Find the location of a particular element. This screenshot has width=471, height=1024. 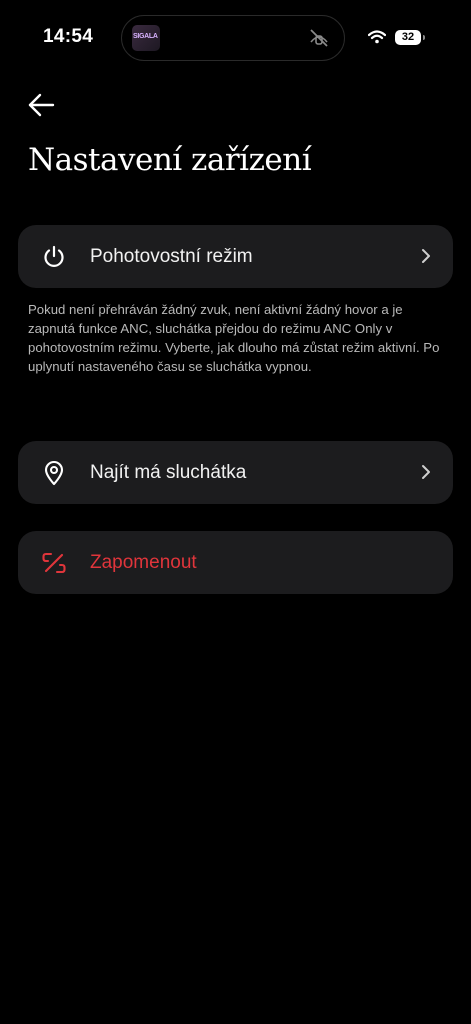

battery-icon: 32 is located at coordinates (410, 37).